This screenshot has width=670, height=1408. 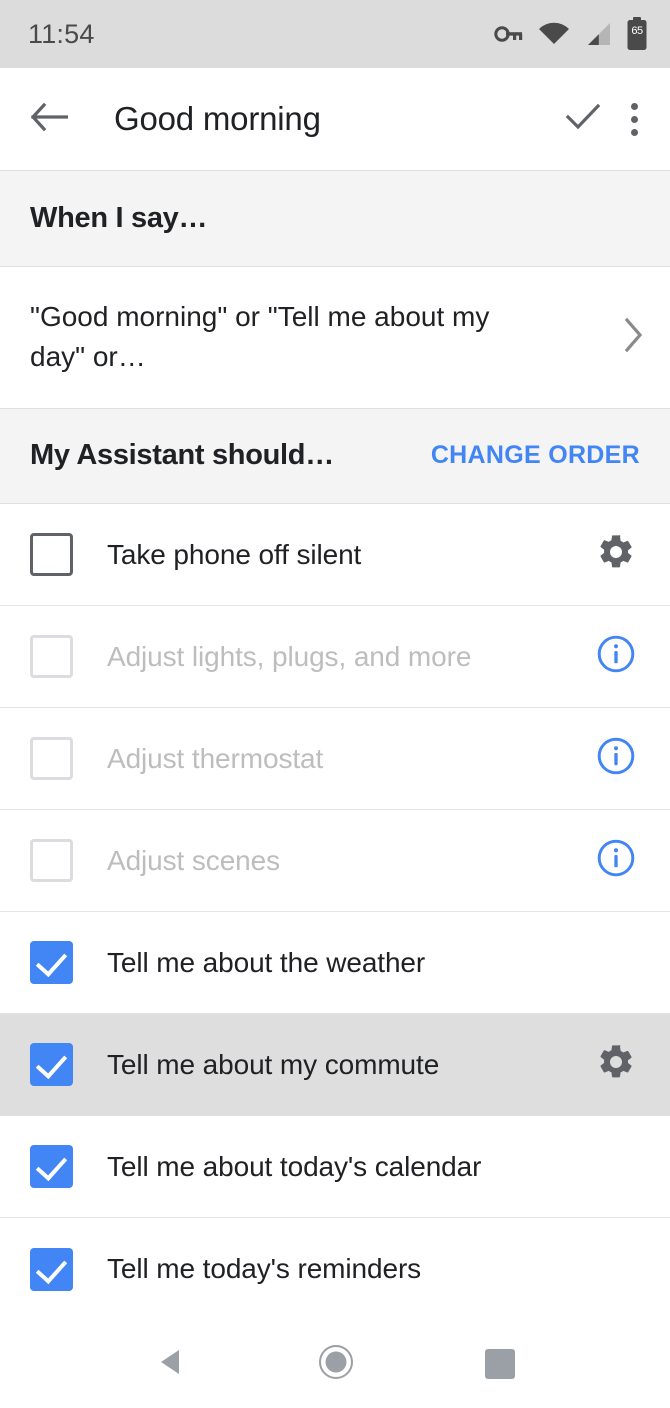 What do you see at coordinates (335, 119) in the screenshot?
I see `app-bar: Good morning` at bounding box center [335, 119].